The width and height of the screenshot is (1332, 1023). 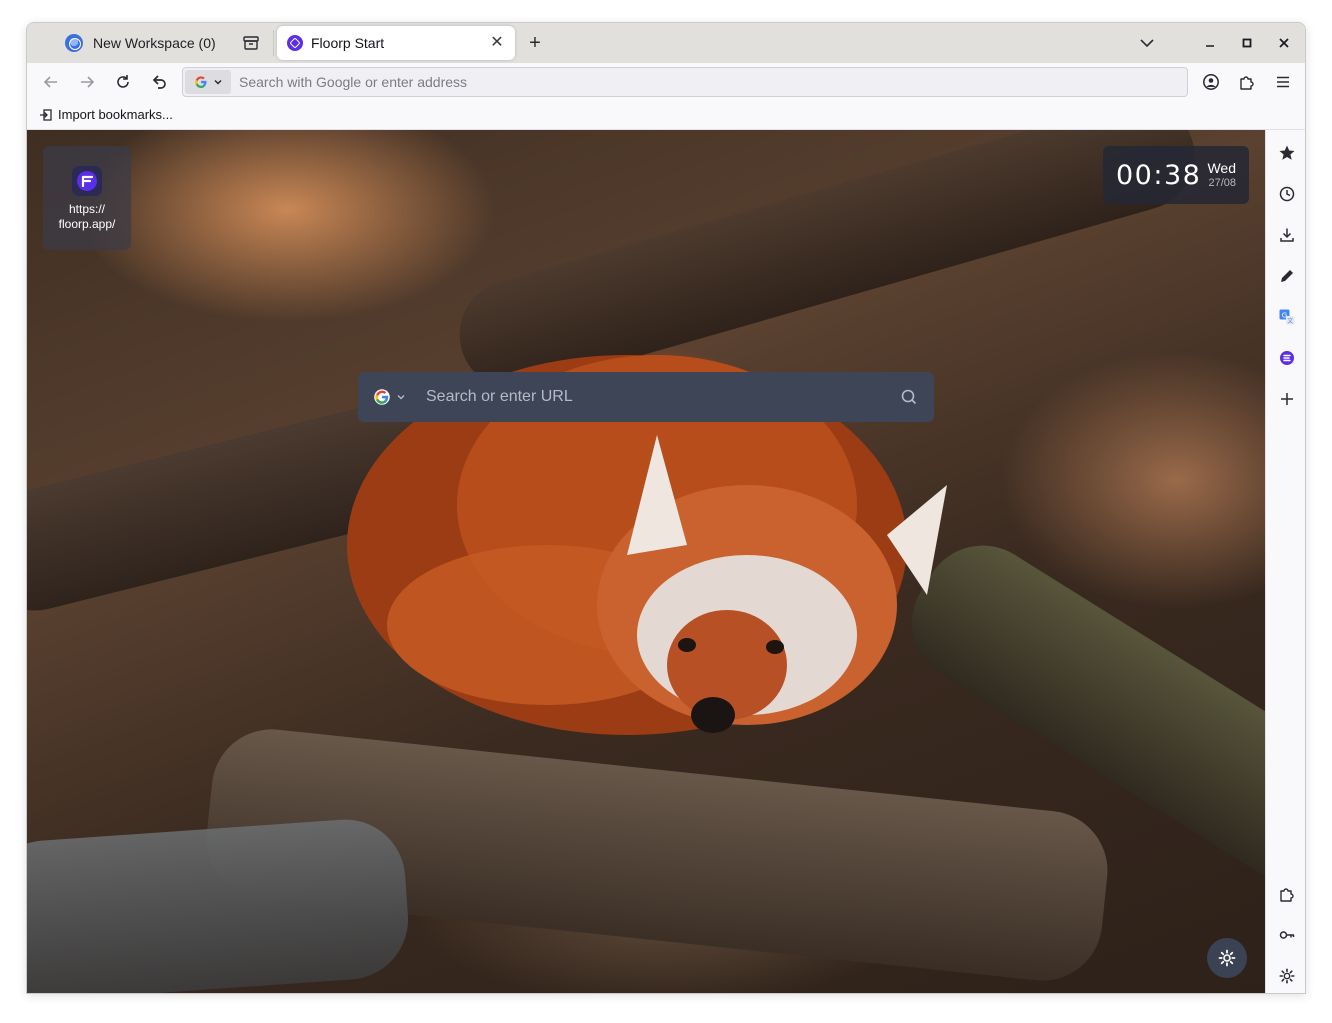 I want to click on clock-date: 27/08, so click(x=1222, y=183).